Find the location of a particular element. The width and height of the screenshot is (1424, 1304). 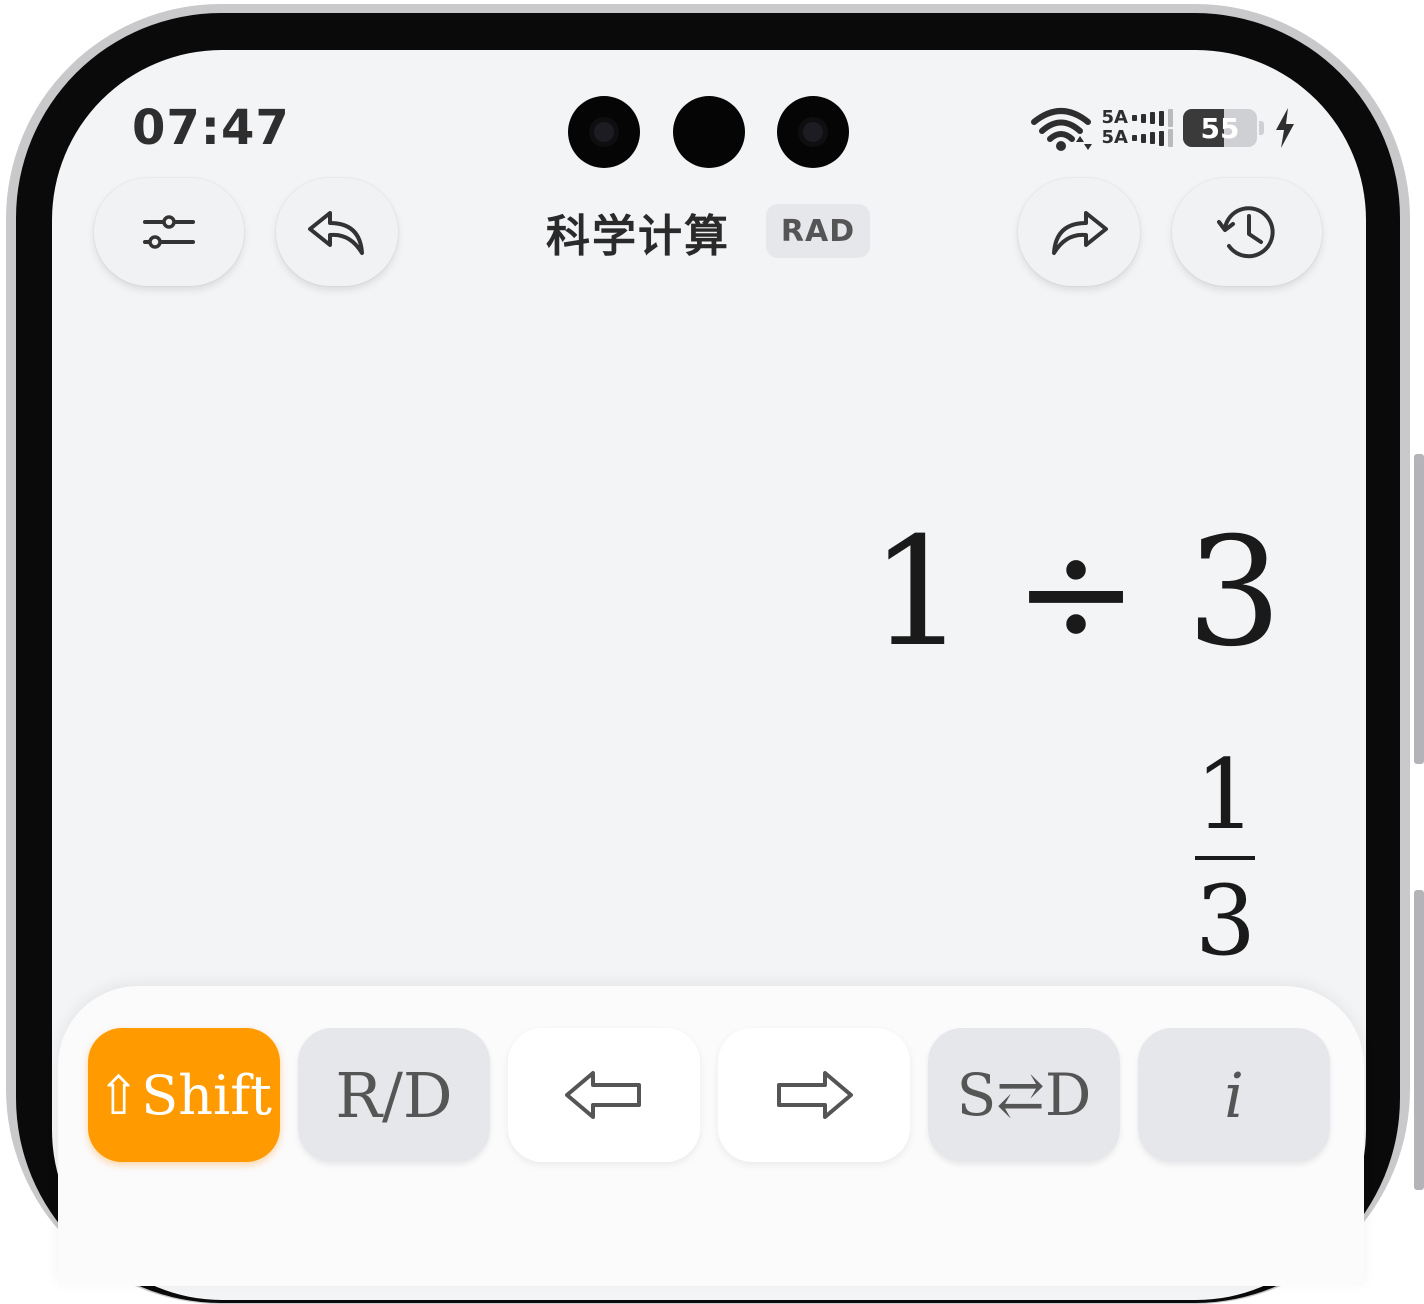

shift-key: ⇧Shift is located at coordinates (184, 1095).